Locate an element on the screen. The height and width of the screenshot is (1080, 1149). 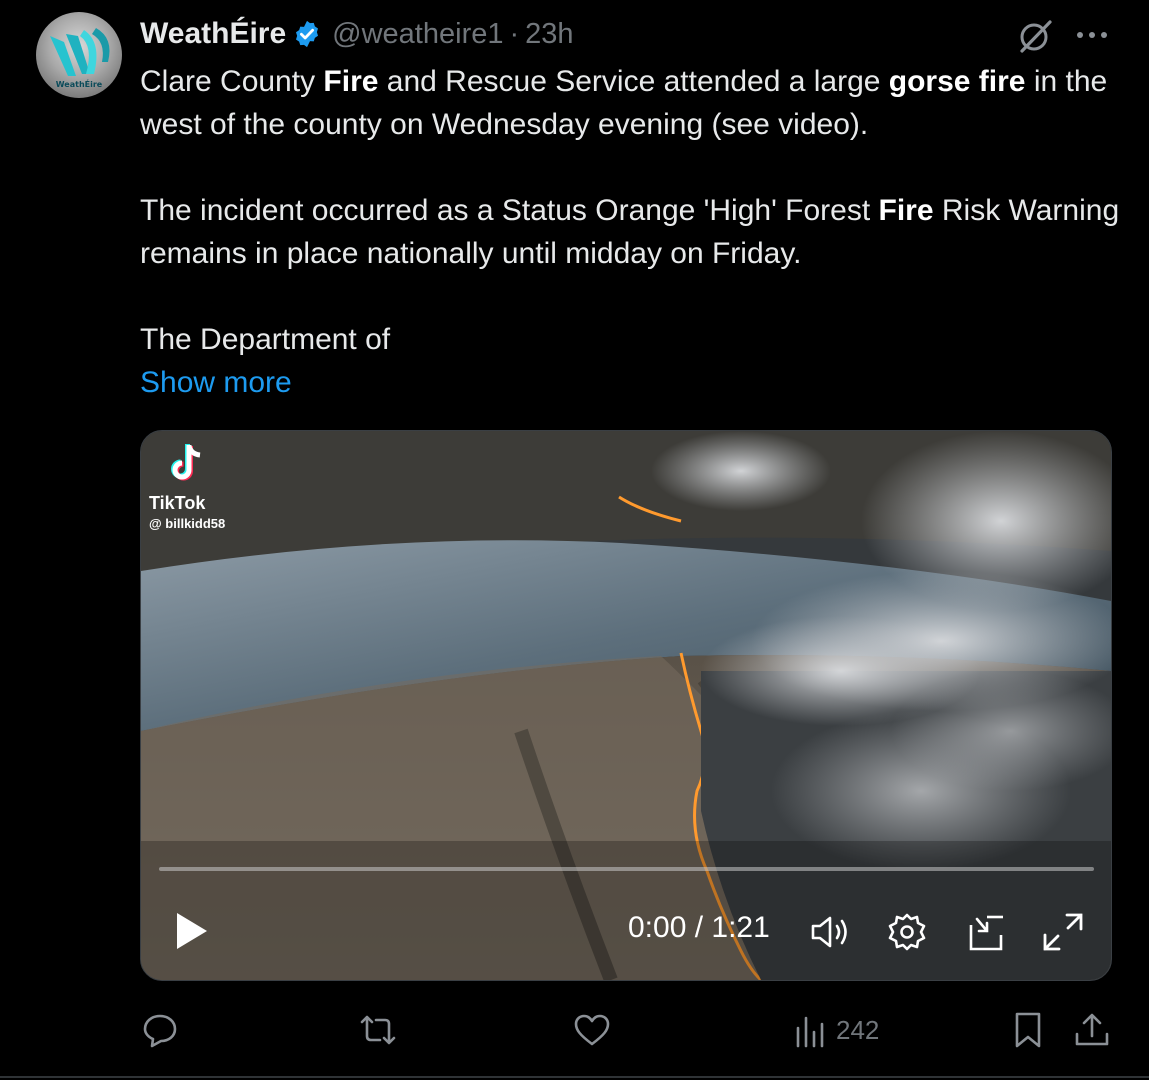
more-icon is located at coordinates (1092, 35).